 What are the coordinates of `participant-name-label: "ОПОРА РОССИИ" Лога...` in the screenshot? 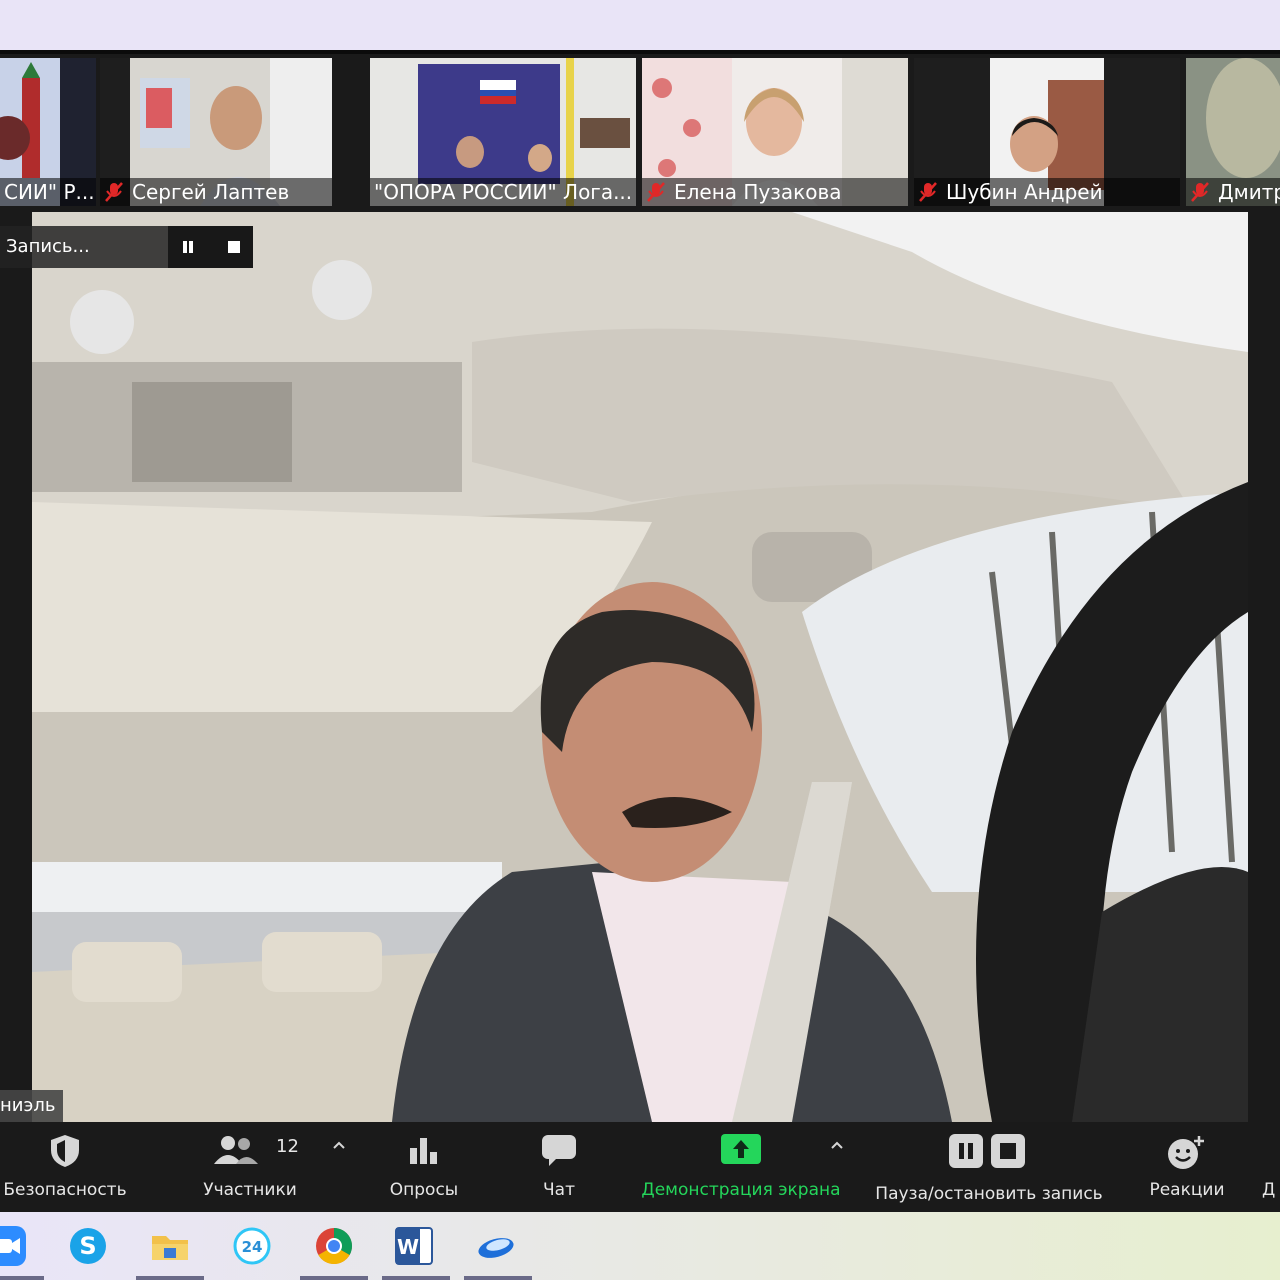 It's located at (503, 192).